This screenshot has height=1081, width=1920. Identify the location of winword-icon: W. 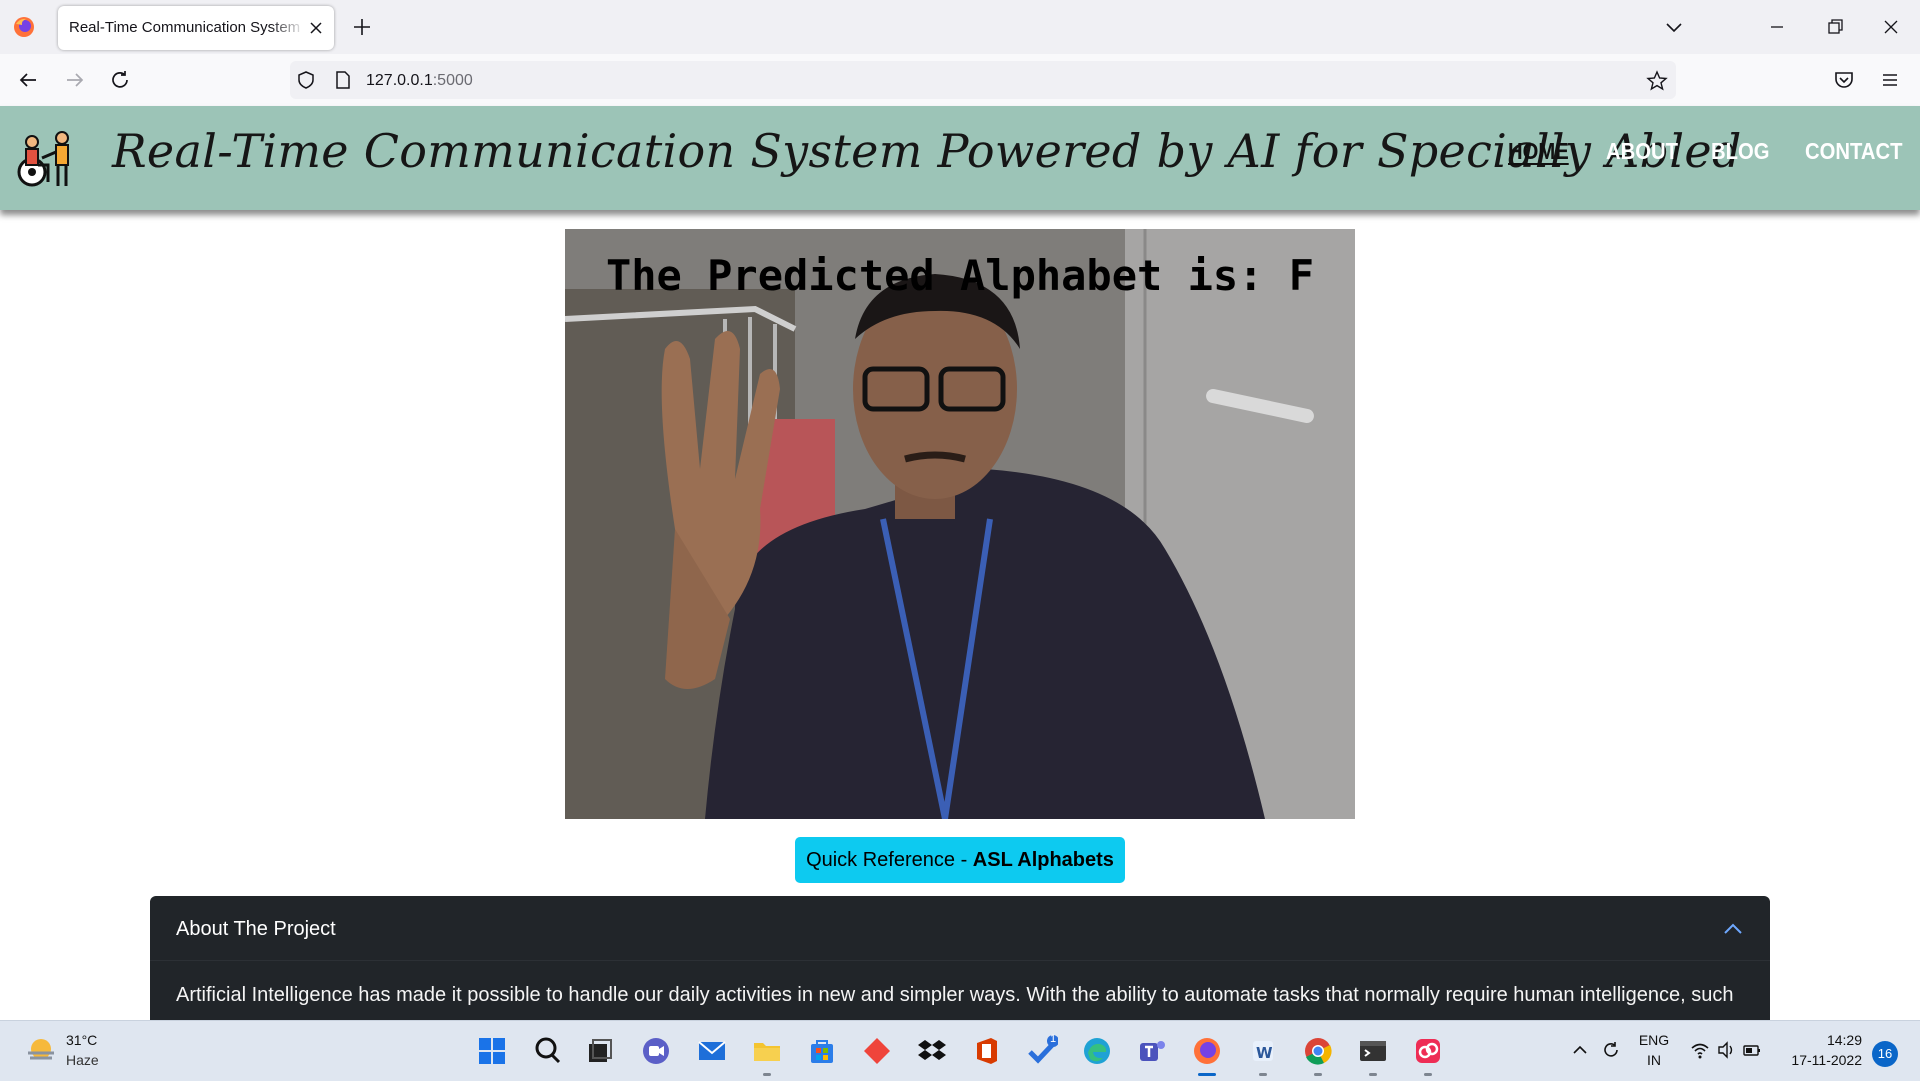
(1263, 1051).